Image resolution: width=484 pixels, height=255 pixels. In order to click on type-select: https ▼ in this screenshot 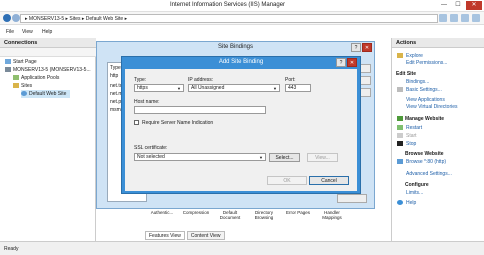, I will do `click(159, 88)`.